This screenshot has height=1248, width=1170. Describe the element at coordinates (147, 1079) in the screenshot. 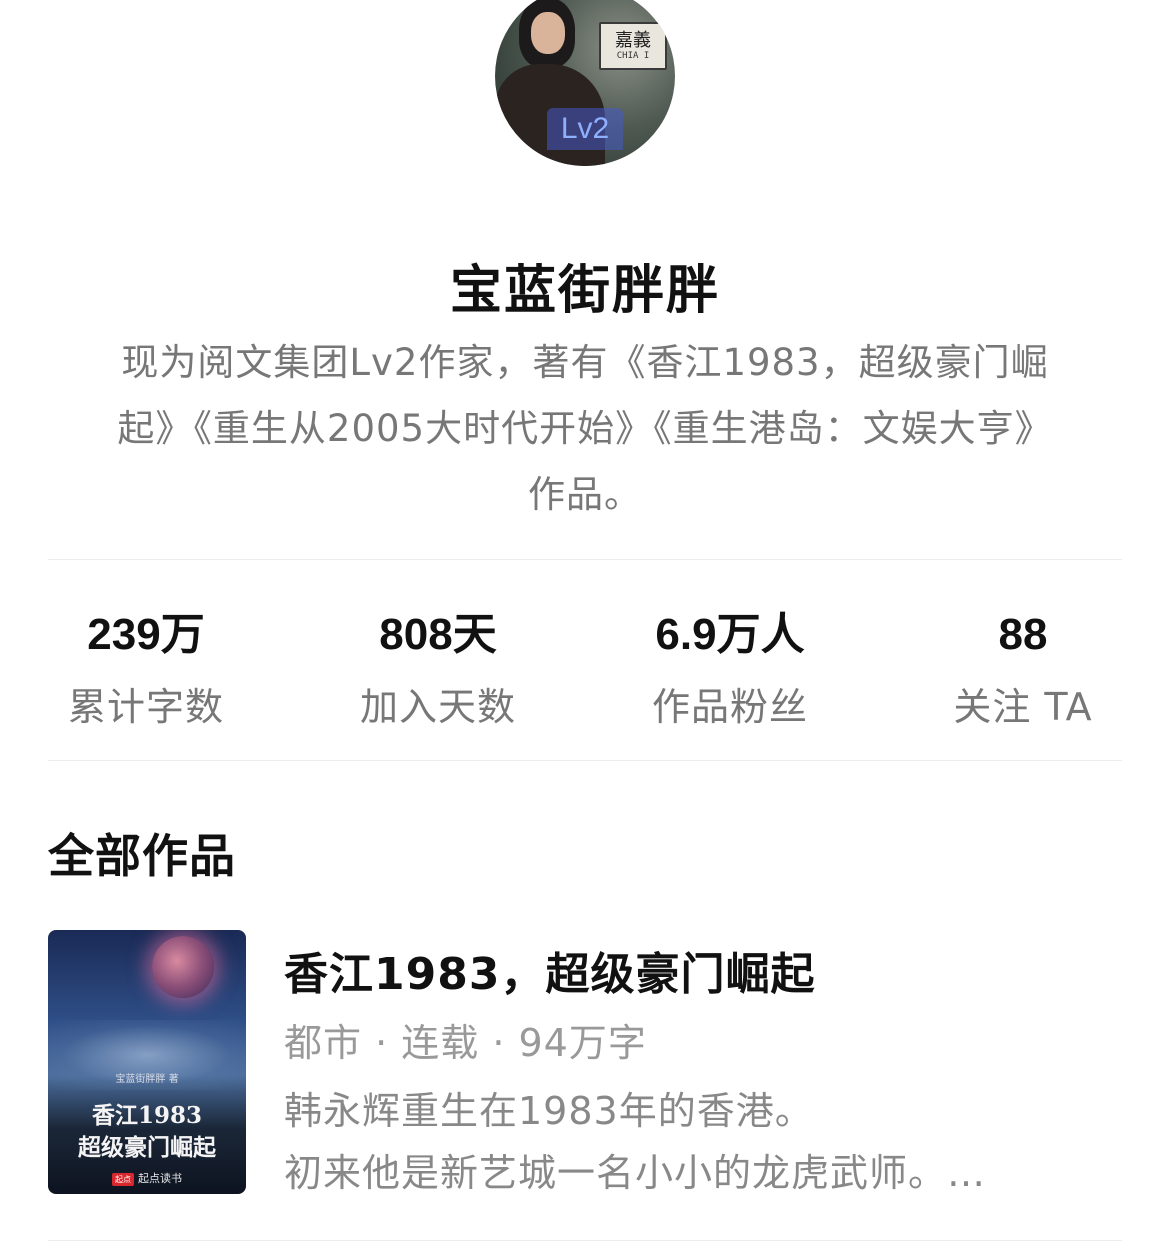

I see `cover-author: 宝蓝街胖胖 著` at that location.